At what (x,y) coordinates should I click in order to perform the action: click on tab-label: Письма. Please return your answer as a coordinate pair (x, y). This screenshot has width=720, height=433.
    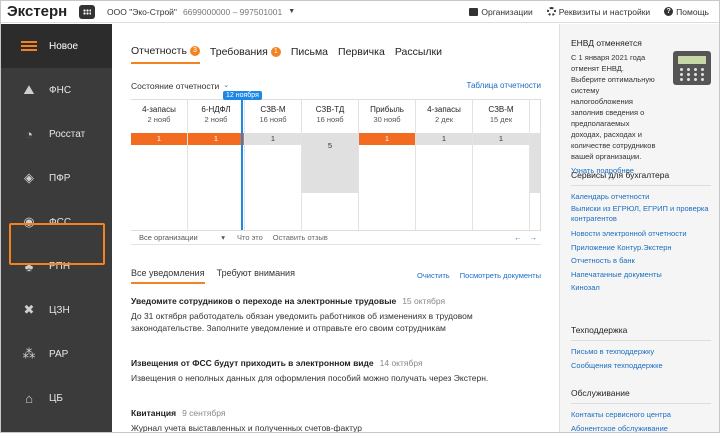
    Looking at the image, I should click on (309, 52).